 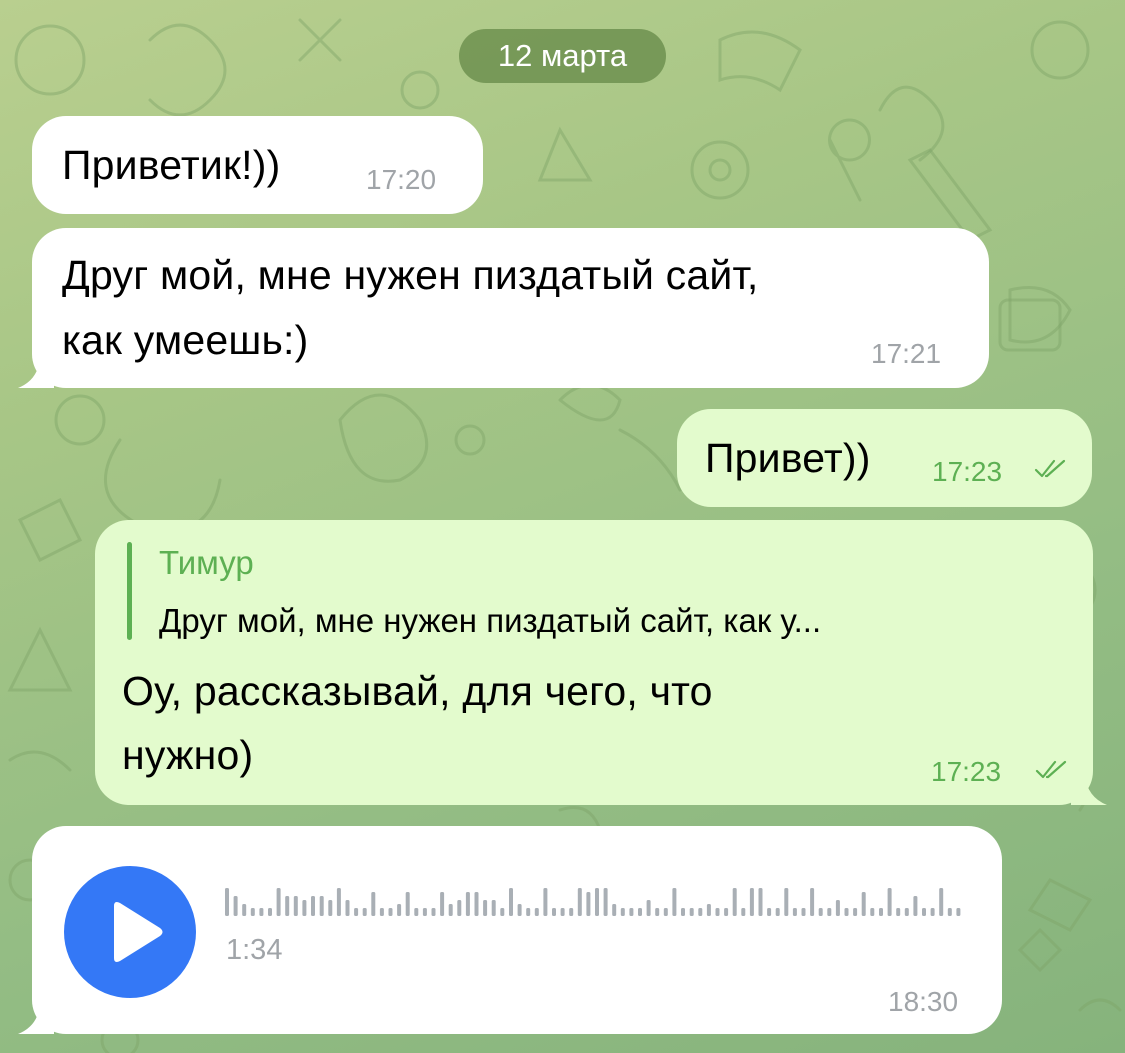 I want to click on voice-waveform, so click(x=595, y=901).